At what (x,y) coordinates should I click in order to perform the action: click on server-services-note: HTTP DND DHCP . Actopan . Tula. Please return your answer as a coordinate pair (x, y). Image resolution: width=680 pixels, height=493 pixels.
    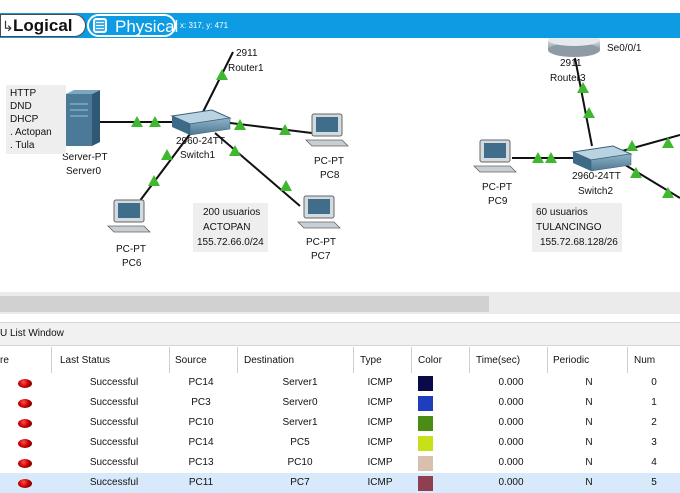
    Looking at the image, I should click on (36, 119).